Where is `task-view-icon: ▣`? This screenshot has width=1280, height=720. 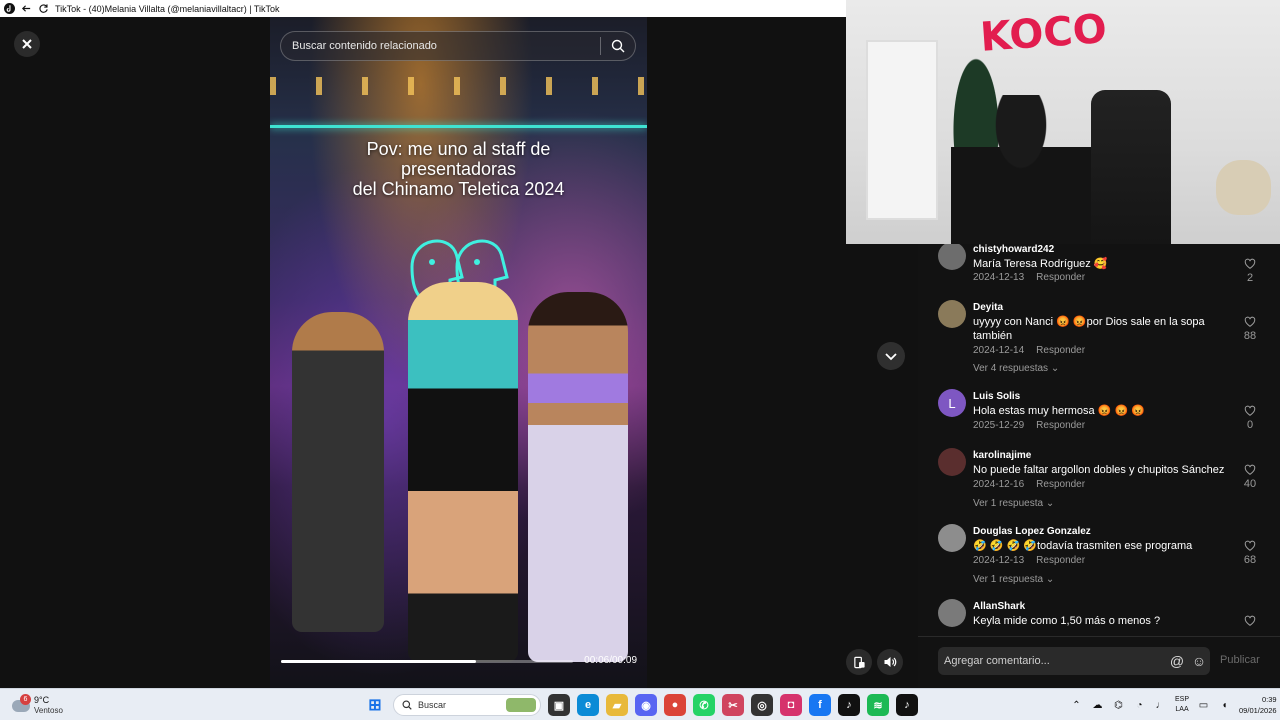
task-view-icon: ▣ is located at coordinates (559, 705).